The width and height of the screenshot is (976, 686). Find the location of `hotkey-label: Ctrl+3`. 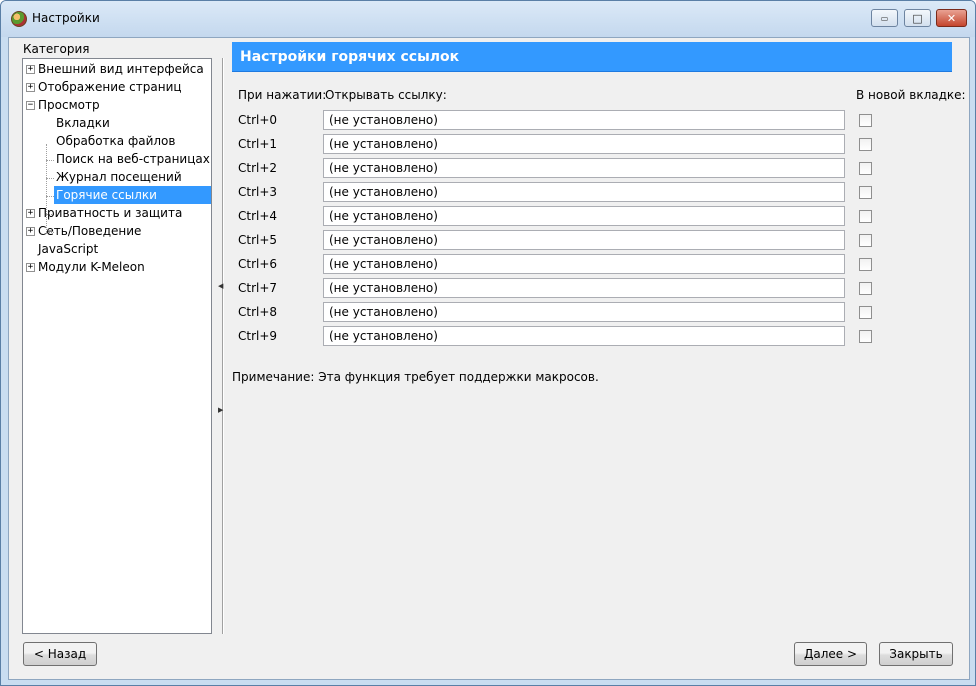

hotkey-label: Ctrl+3 is located at coordinates (258, 192).